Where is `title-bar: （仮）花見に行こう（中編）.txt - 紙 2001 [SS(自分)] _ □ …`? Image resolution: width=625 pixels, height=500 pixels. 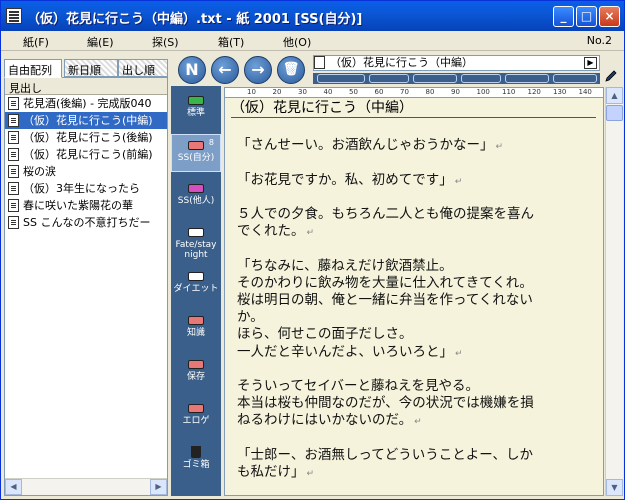 title-bar: （仮）花見に行こう（中編）.txt - 紙 2001 [SS(自分)] _ □ … is located at coordinates (312, 16).